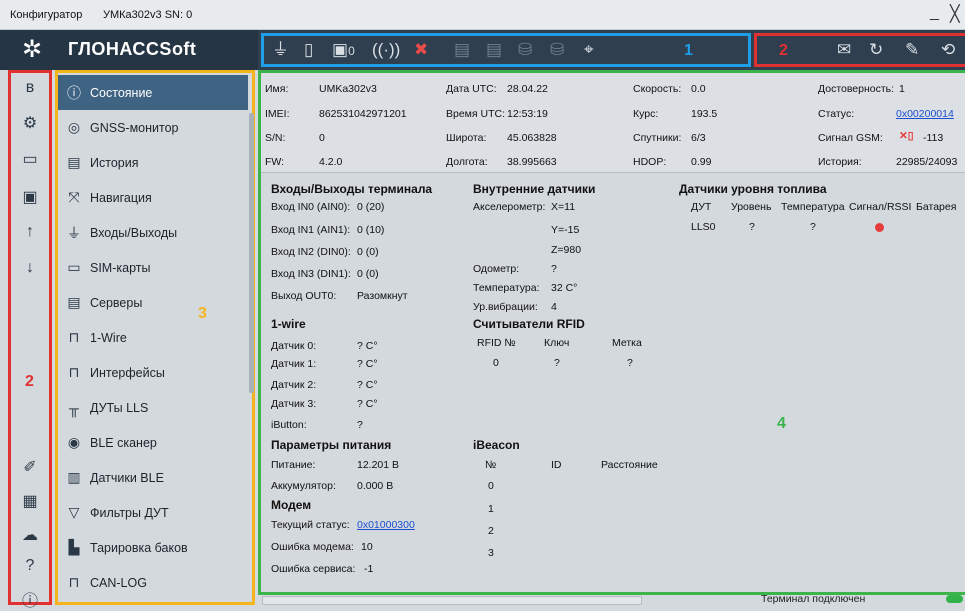 This screenshot has height=611, width=965. What do you see at coordinates (289, 425) in the screenshot?
I see `onewire-label: iButton:` at bounding box center [289, 425].